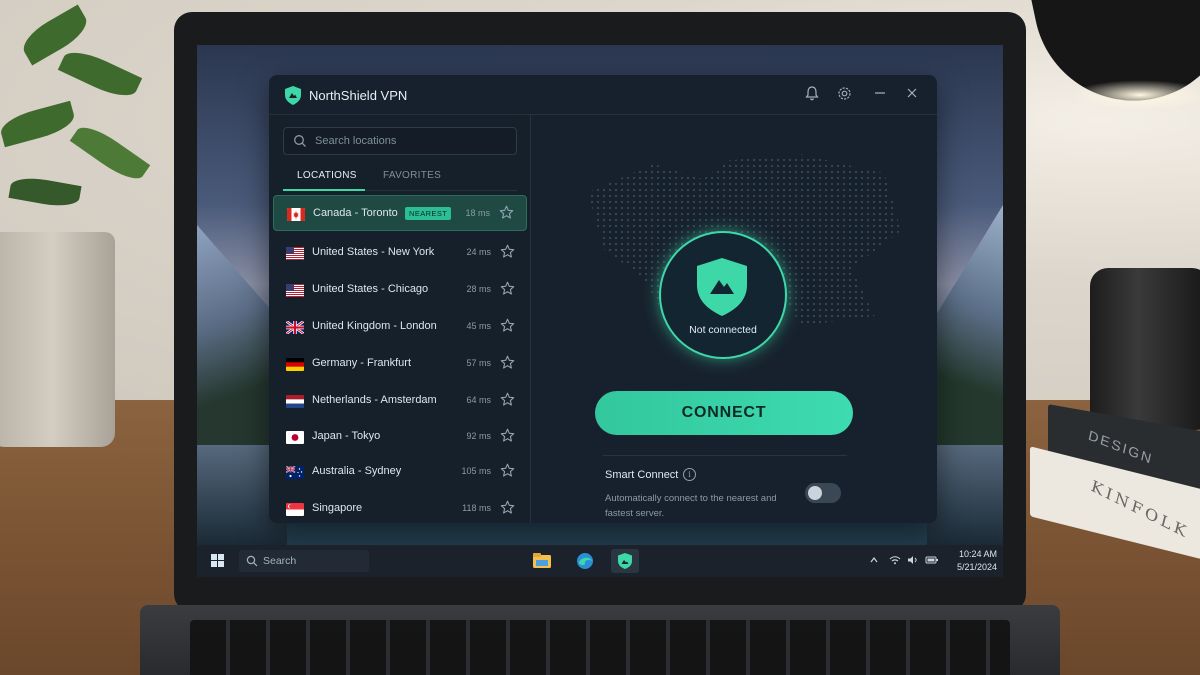  What do you see at coordinates (724, 413) in the screenshot?
I see `connect-button: CONNECT` at bounding box center [724, 413].